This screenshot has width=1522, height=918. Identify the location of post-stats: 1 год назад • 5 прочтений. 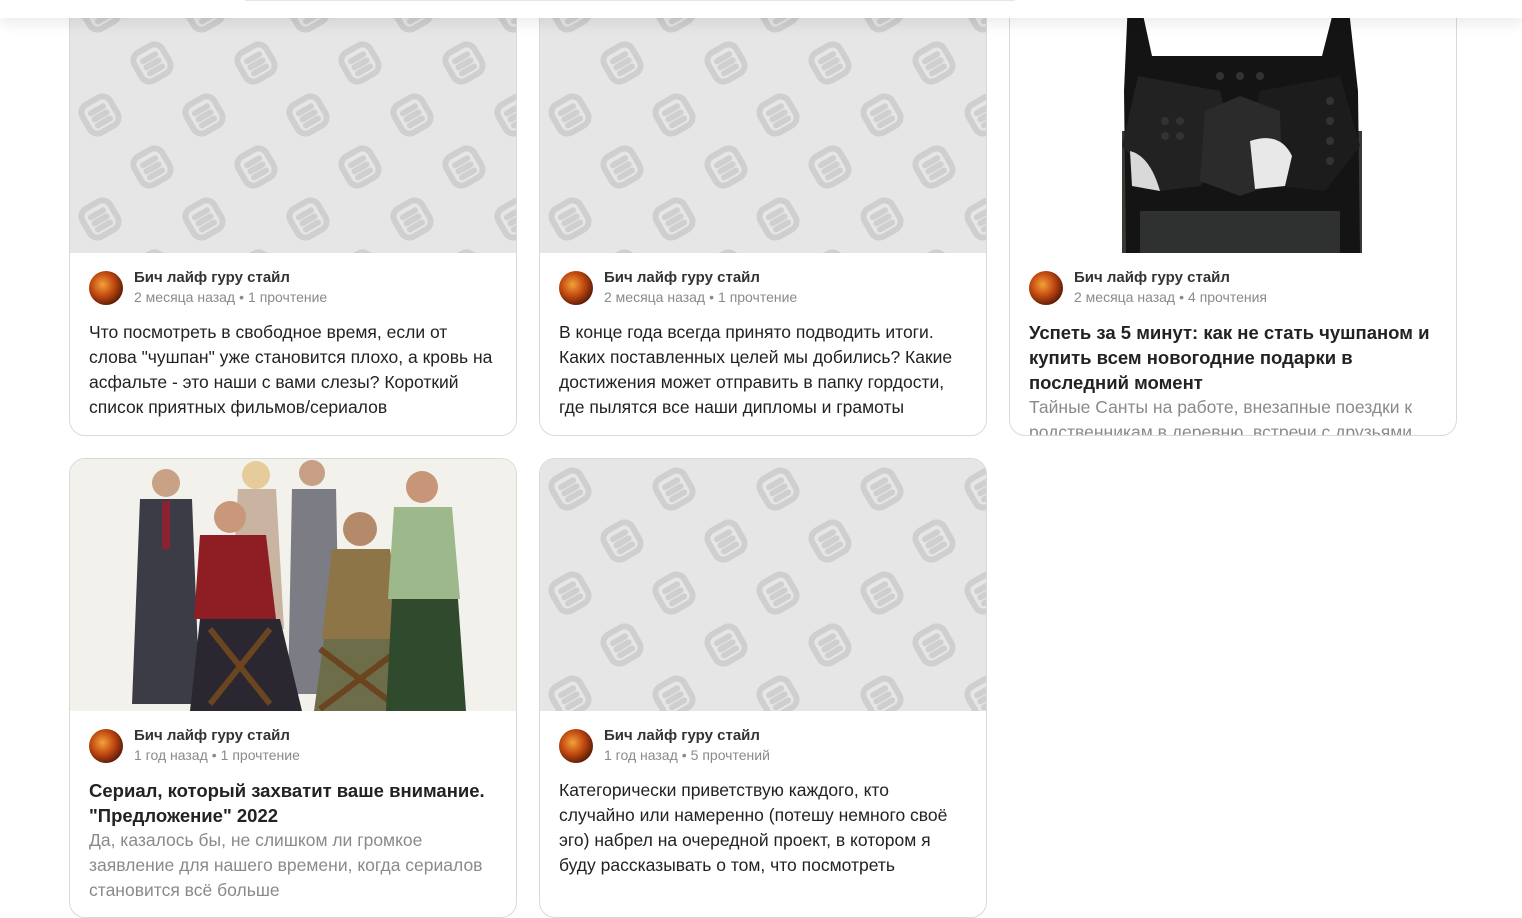
(687, 755).